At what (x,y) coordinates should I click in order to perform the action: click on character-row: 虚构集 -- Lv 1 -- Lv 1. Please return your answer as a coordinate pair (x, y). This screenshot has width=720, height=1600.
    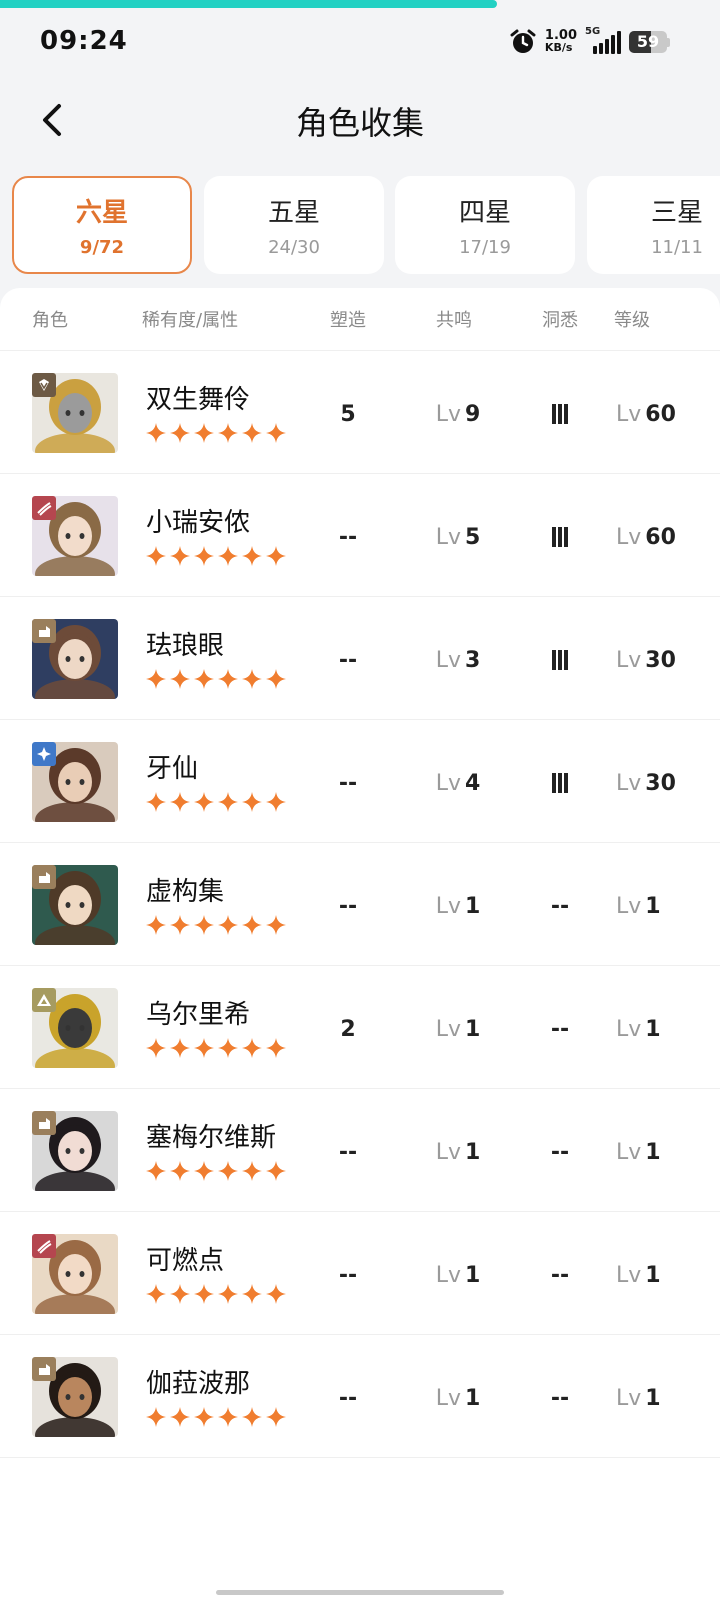
    Looking at the image, I should click on (360, 905).